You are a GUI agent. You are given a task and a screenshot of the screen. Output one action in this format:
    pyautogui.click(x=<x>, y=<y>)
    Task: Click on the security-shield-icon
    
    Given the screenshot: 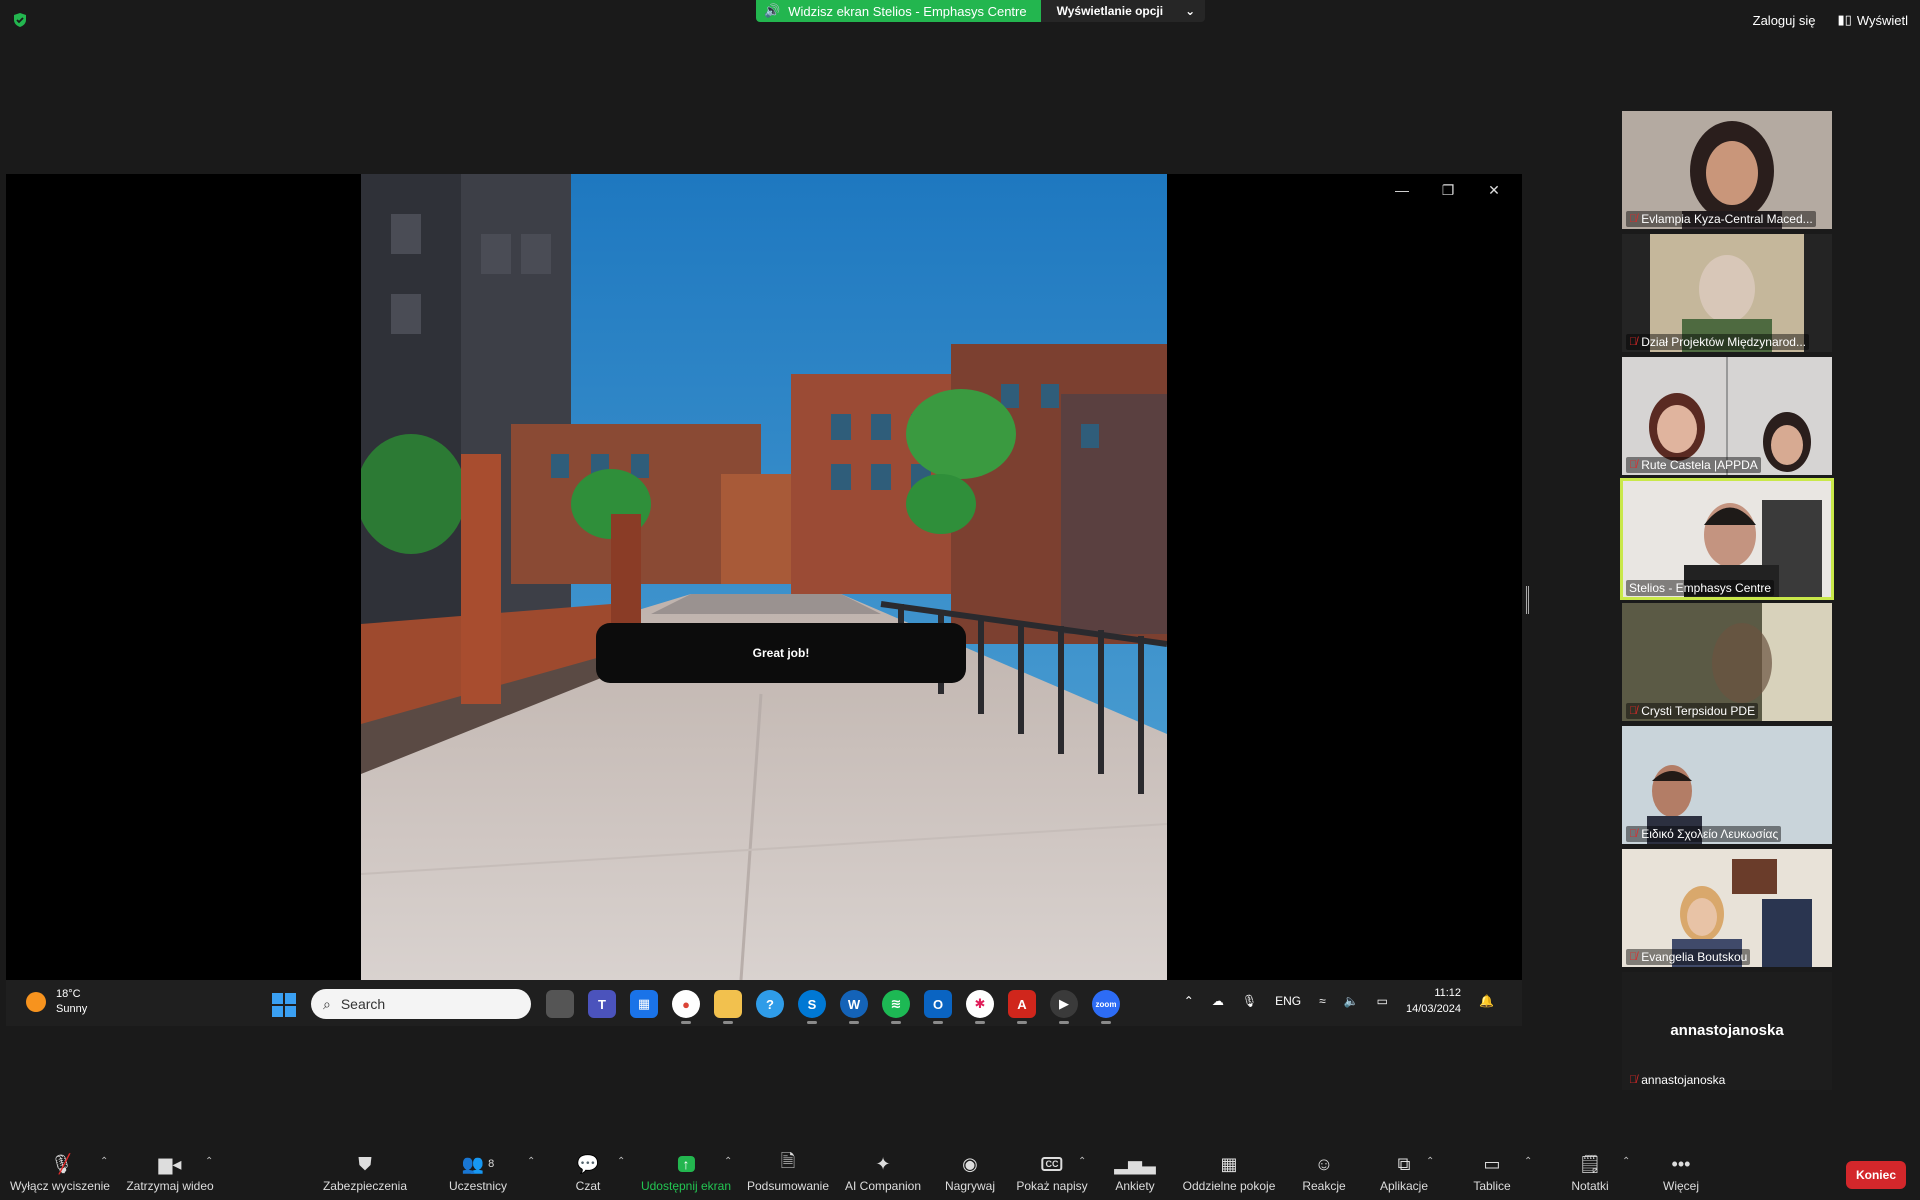 What is the action you would take?
    pyautogui.click(x=20, y=20)
    